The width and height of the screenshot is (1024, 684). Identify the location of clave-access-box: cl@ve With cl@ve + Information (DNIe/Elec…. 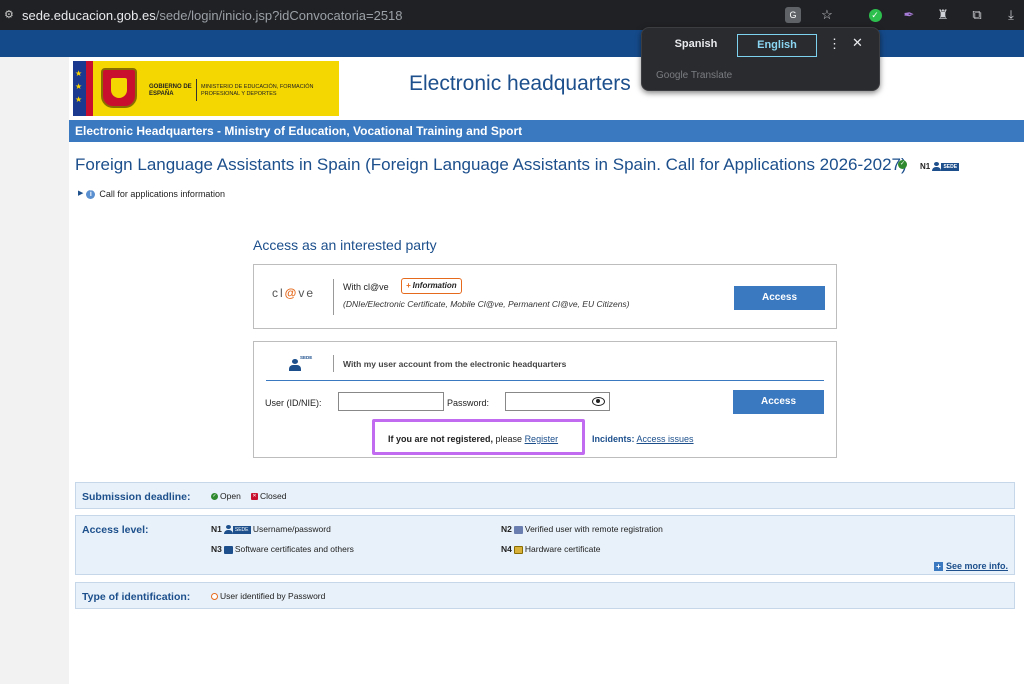
(545, 296).